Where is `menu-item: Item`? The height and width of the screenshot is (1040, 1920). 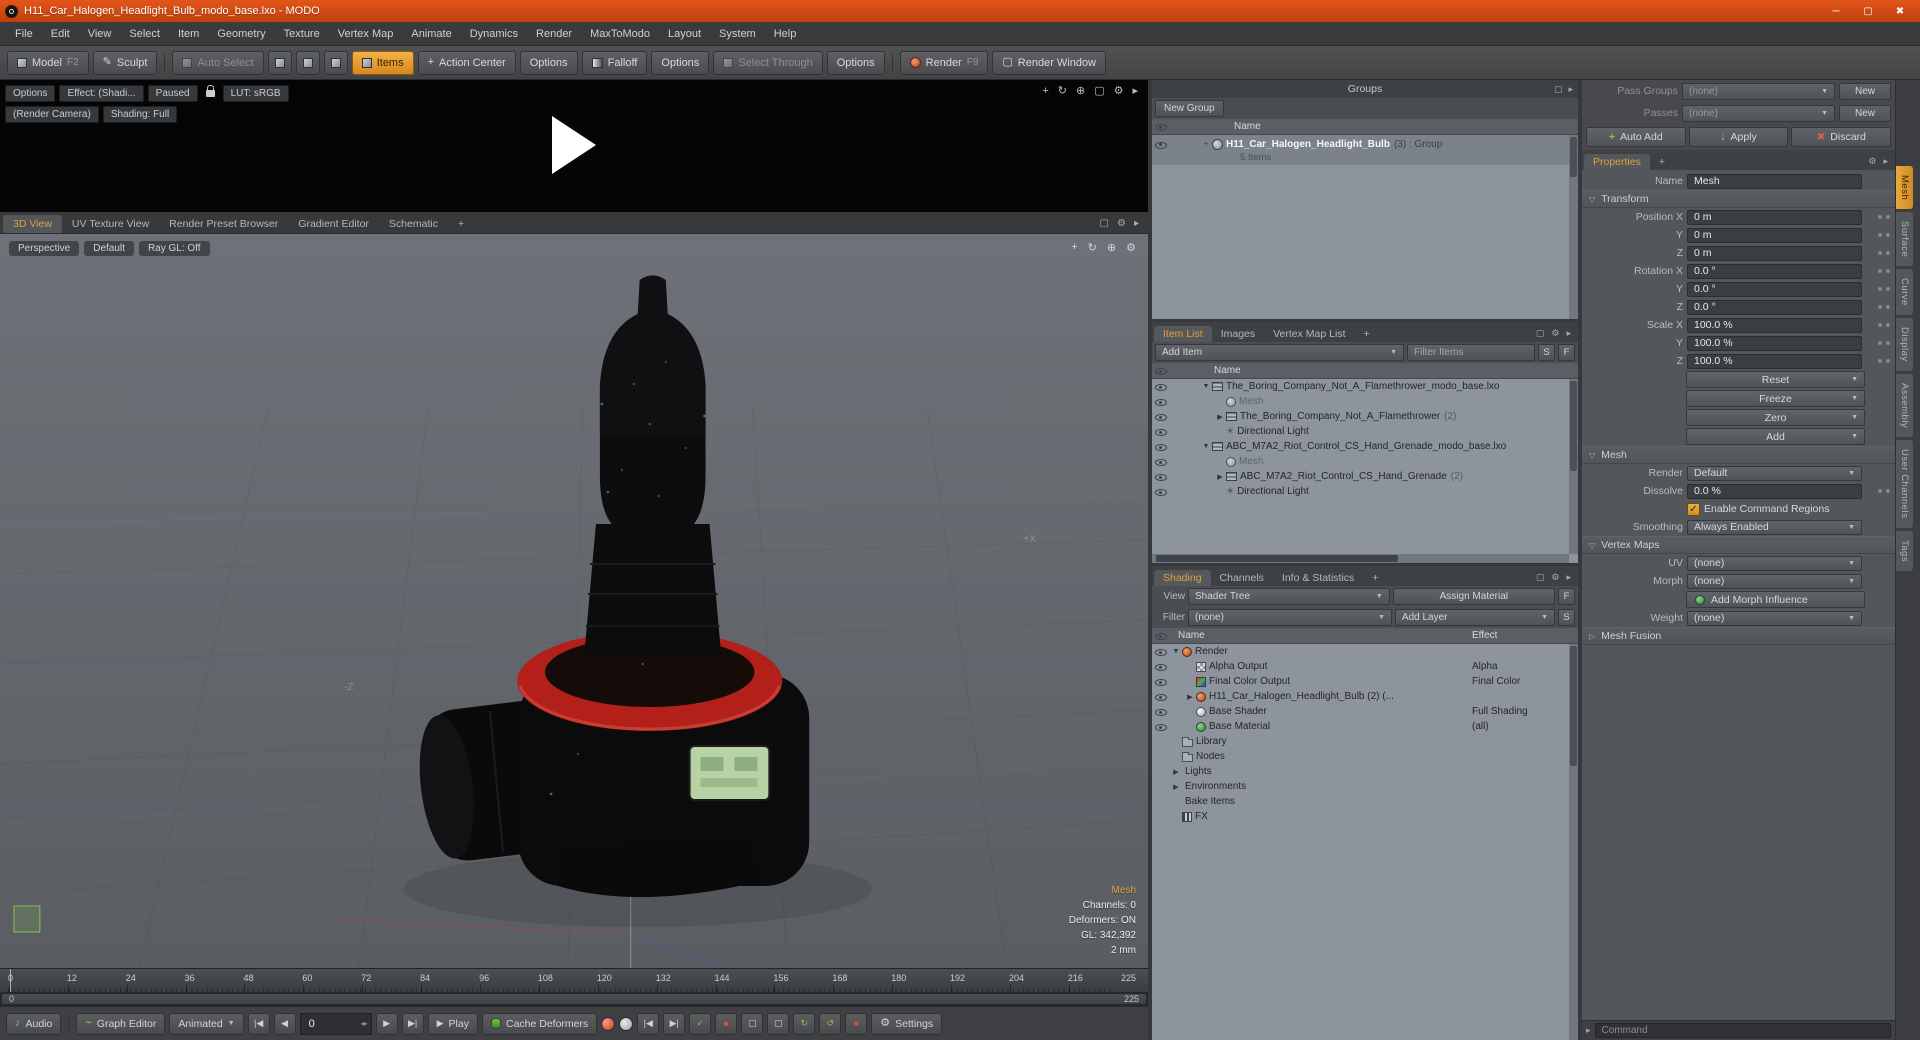
menu-item: Item is located at coordinates (188, 34).